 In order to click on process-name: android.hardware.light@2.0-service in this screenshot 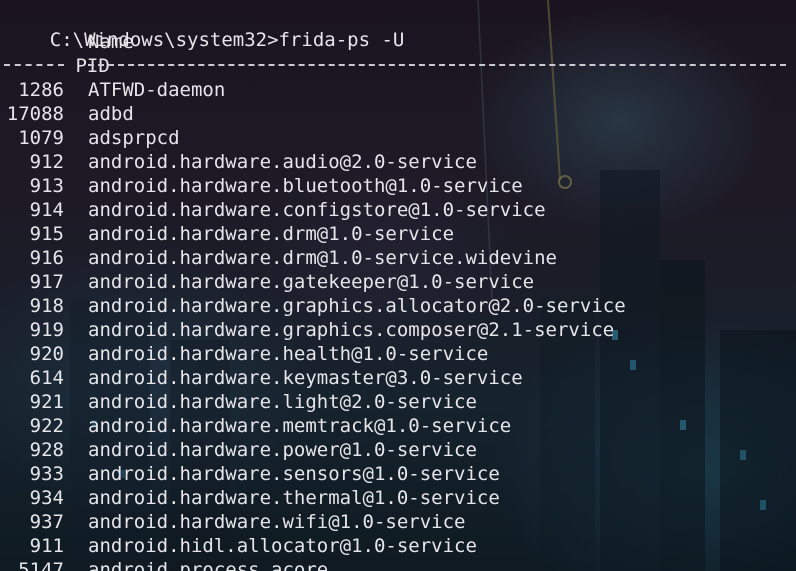, I will do `click(282, 402)`.